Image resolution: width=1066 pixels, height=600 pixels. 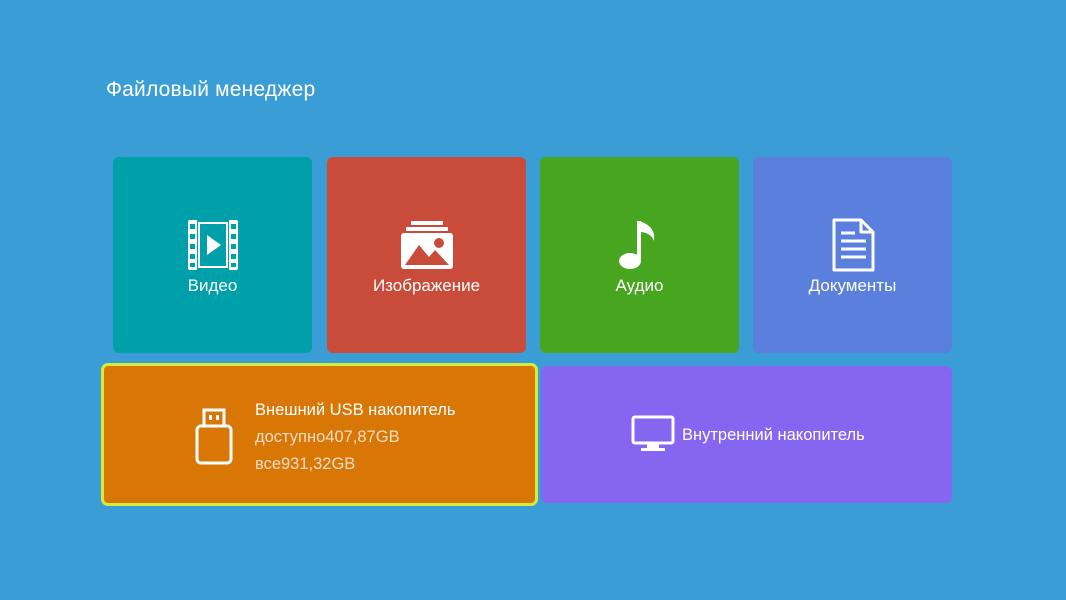 What do you see at coordinates (212, 285) in the screenshot?
I see `video-label: Видео` at bounding box center [212, 285].